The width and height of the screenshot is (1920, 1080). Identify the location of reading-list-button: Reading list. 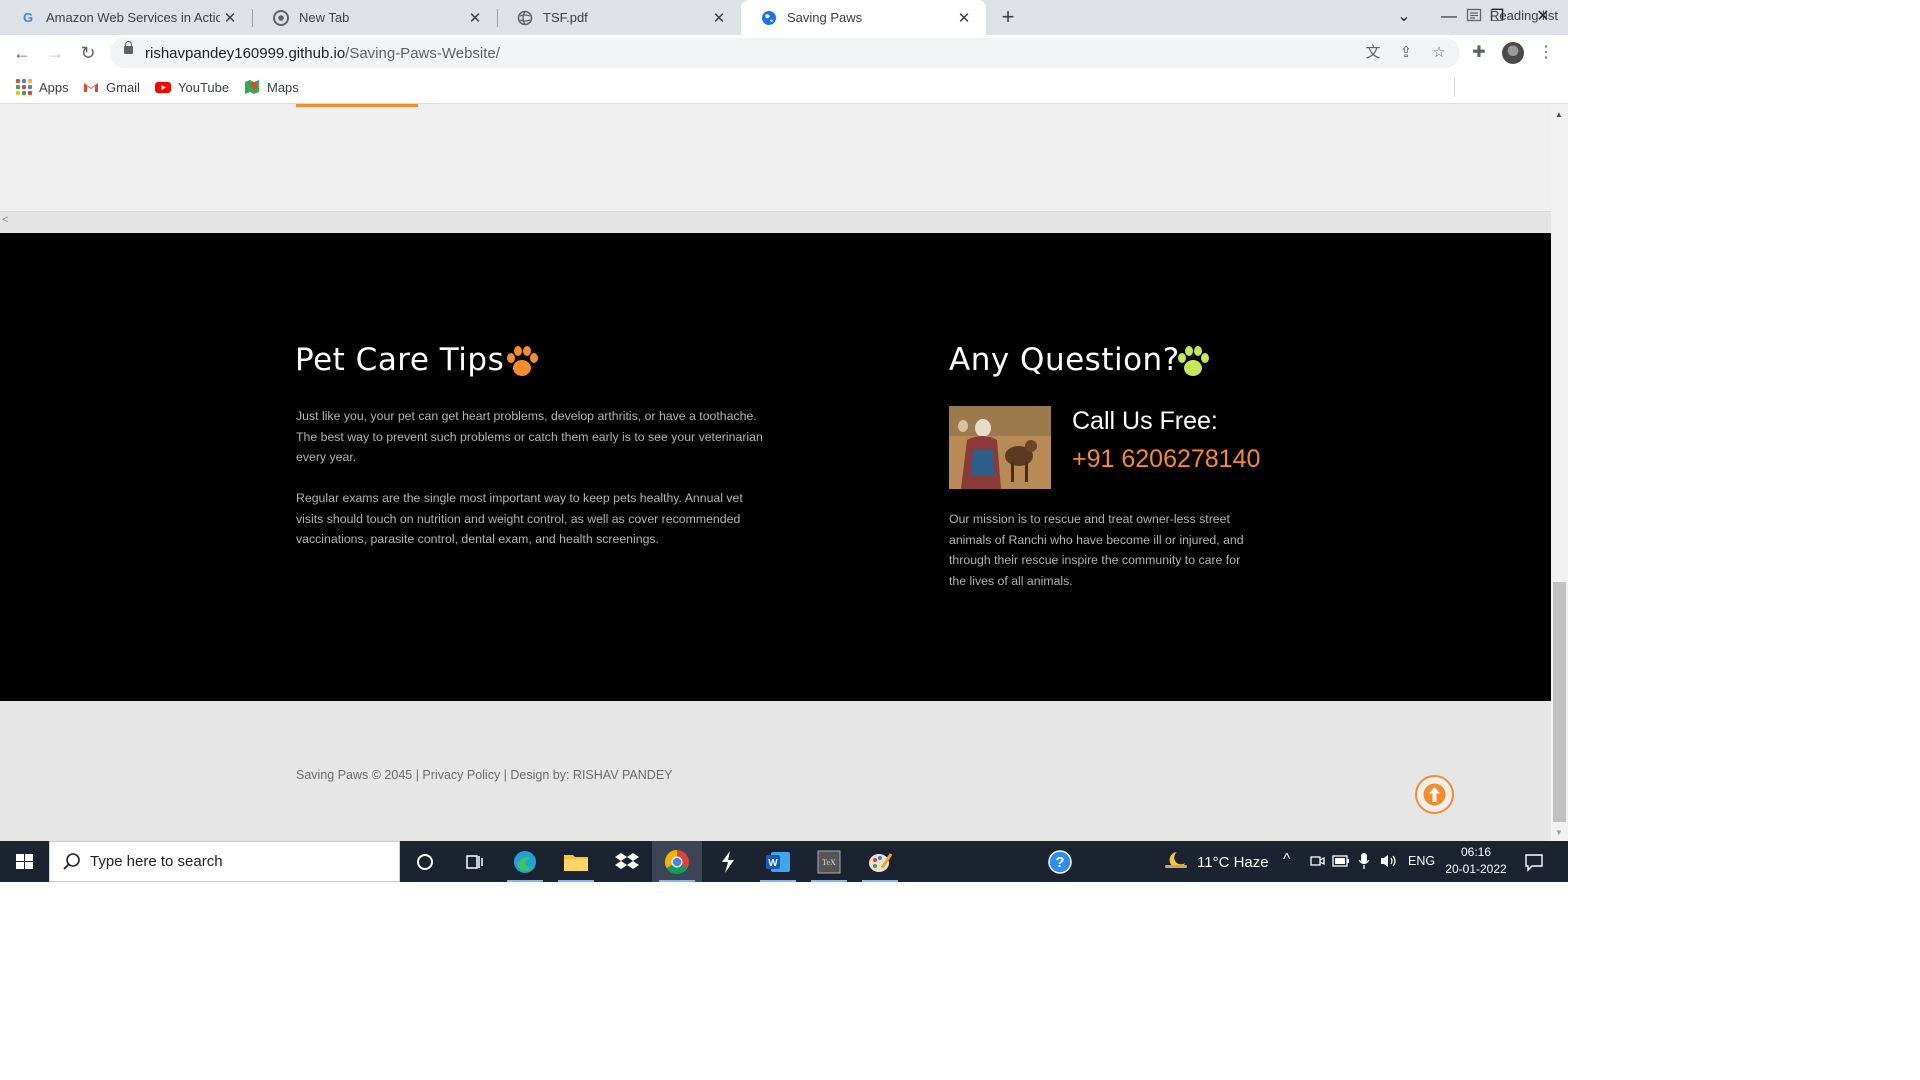
(1512, 15).